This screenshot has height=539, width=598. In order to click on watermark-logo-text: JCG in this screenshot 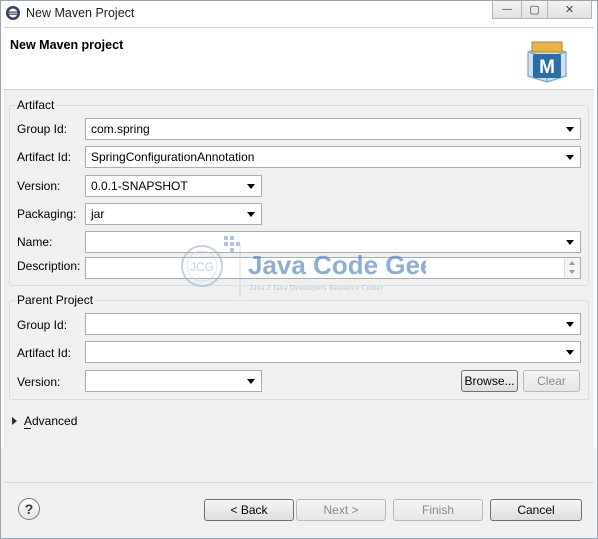, I will do `click(202, 267)`.